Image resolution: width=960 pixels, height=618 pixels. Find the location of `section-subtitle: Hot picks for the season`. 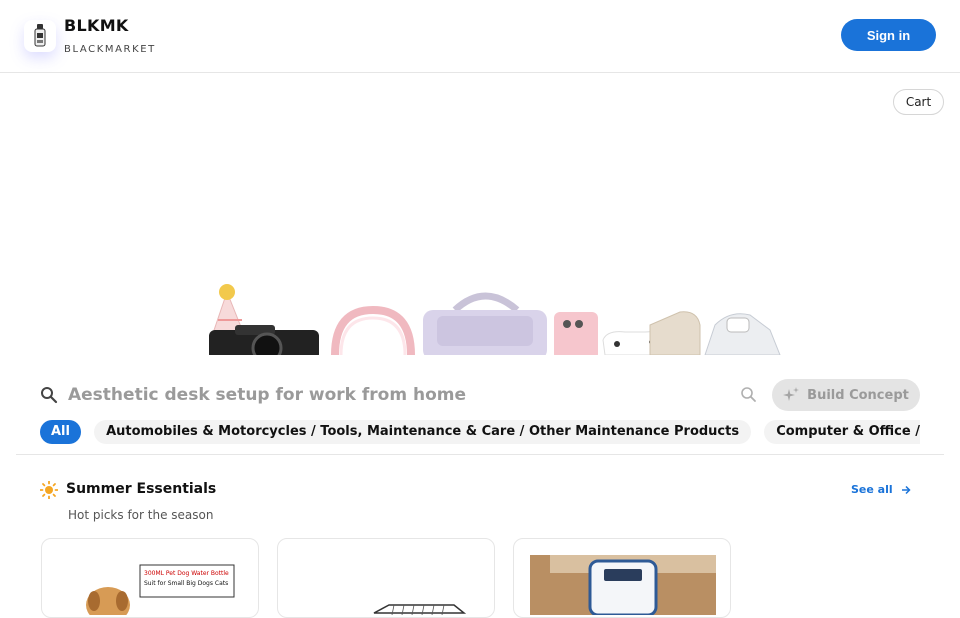

section-subtitle: Hot picks for the season is located at coordinates (141, 515).